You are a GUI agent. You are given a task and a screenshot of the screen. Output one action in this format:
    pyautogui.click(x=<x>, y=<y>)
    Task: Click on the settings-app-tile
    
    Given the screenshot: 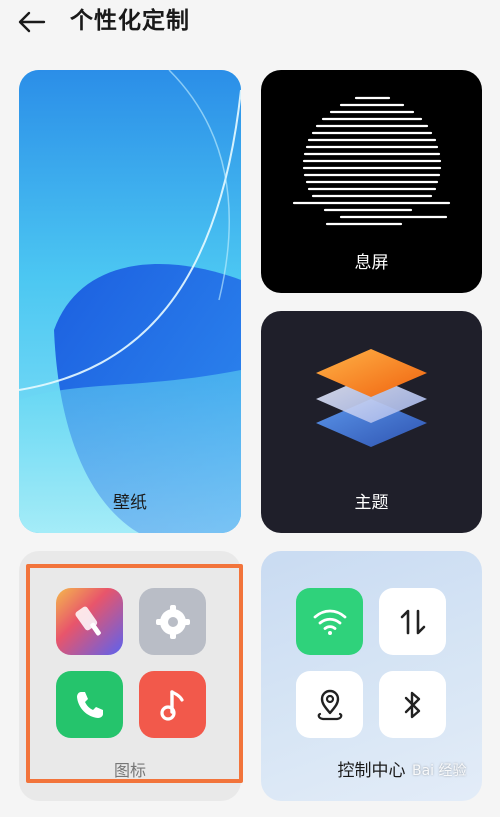 What is the action you would take?
    pyautogui.click(x=172, y=621)
    